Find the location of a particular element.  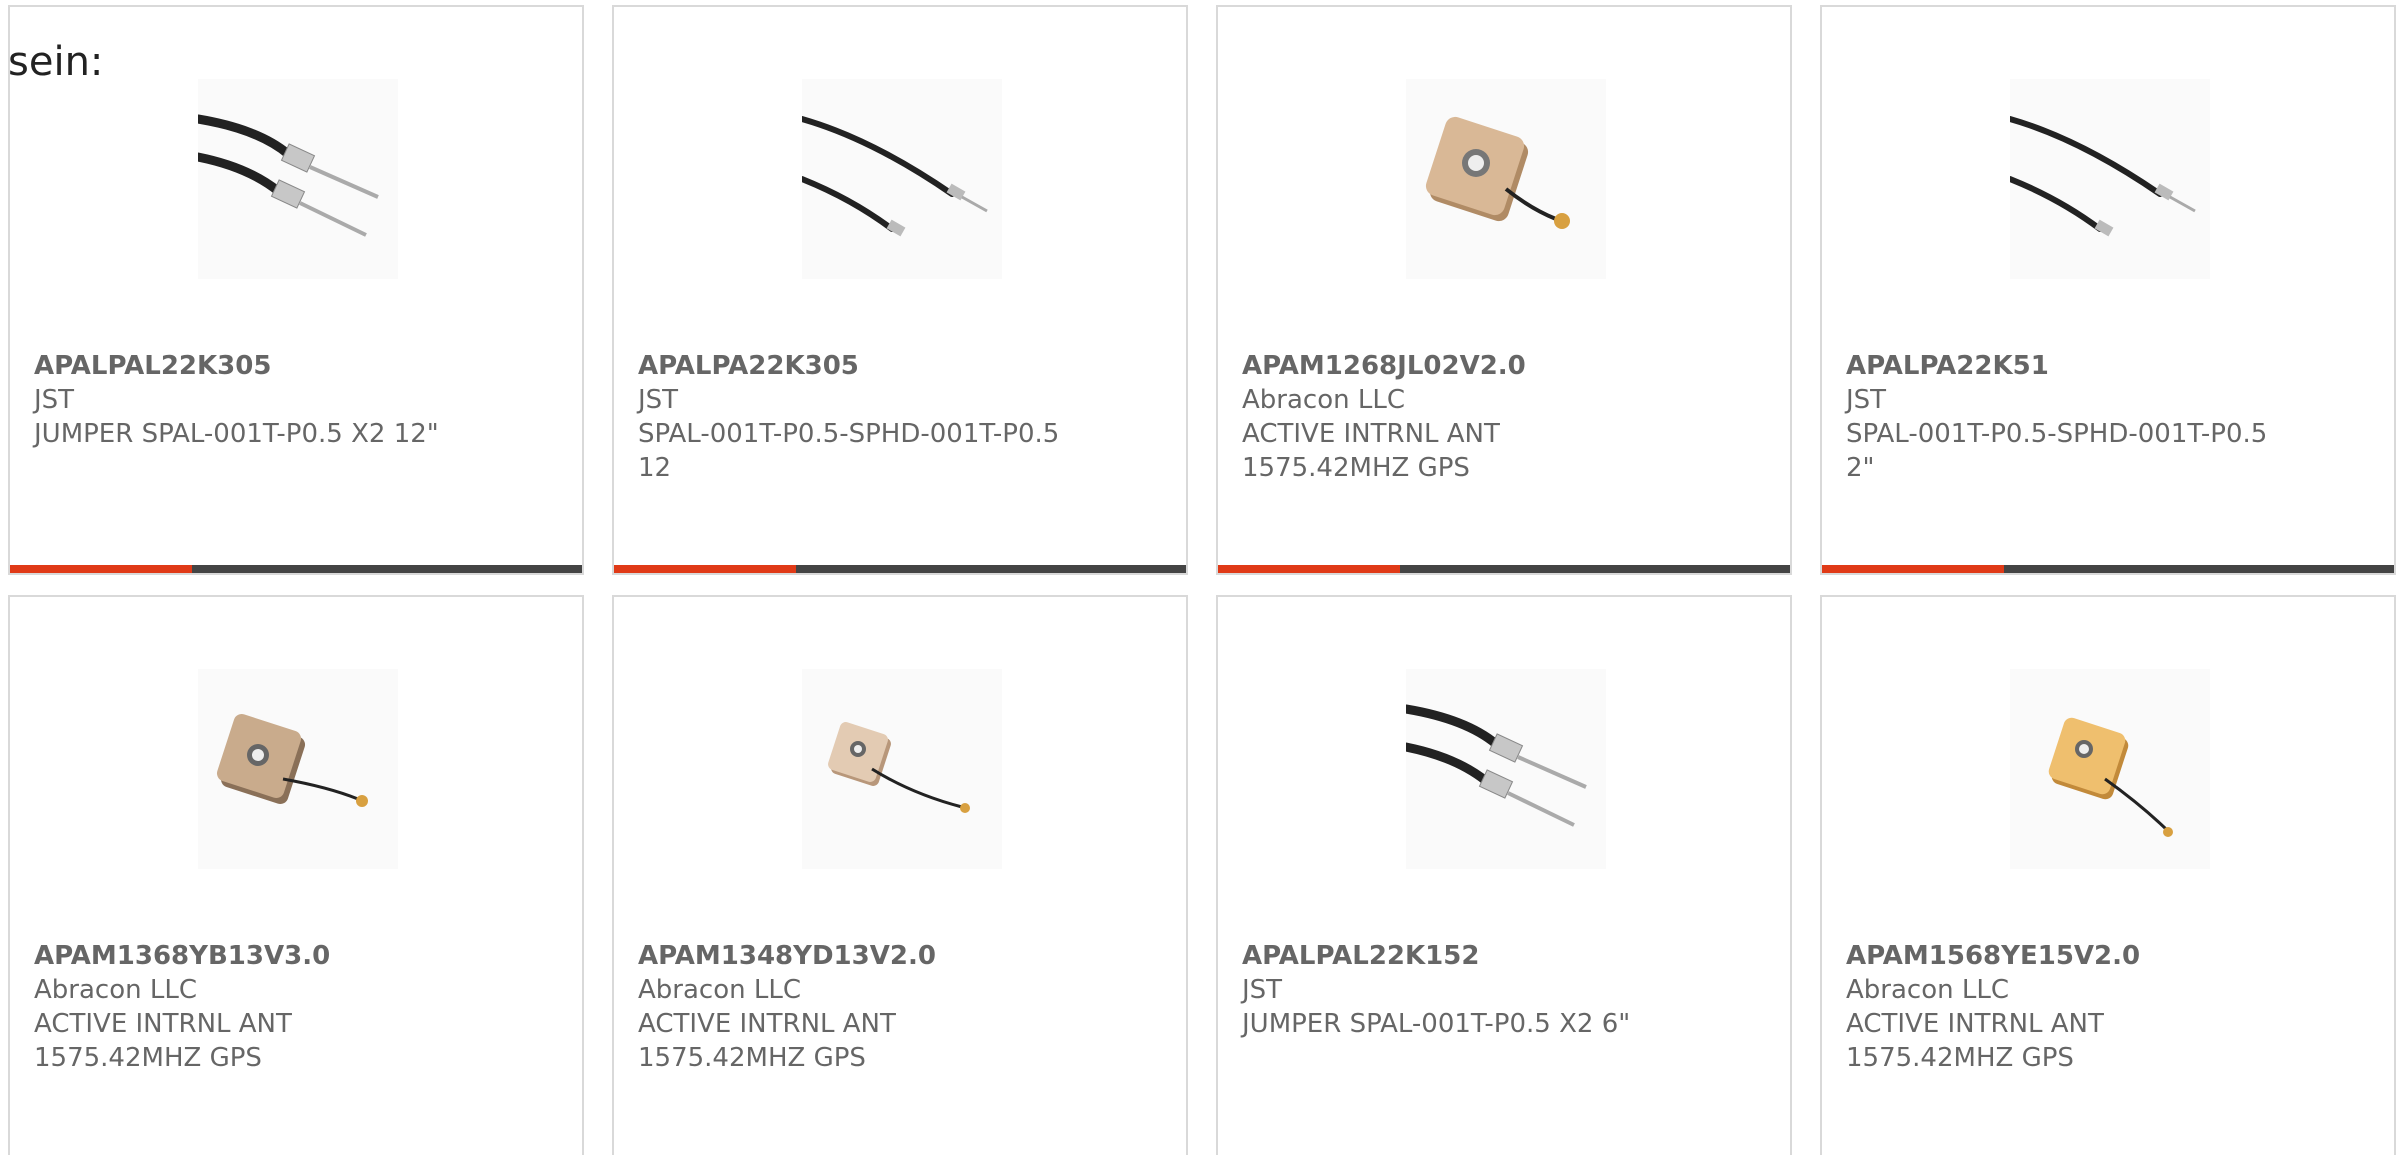

part-number: APALPAL22K305 is located at coordinates (296, 366).